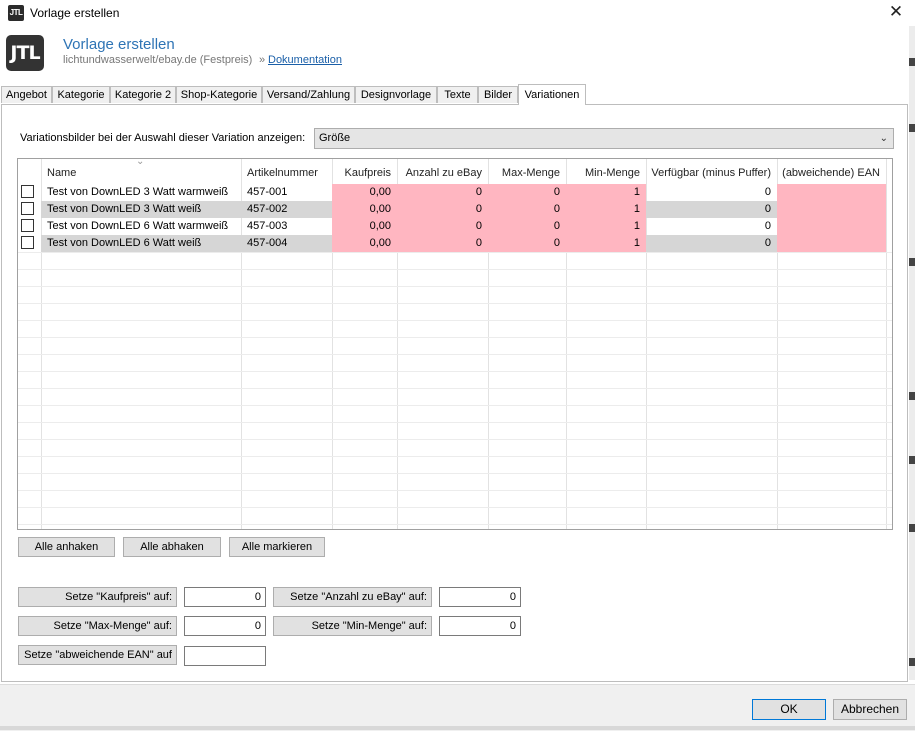 The image size is (915, 731). I want to click on col-header-ean: (abweichende) EAN, so click(828, 173).